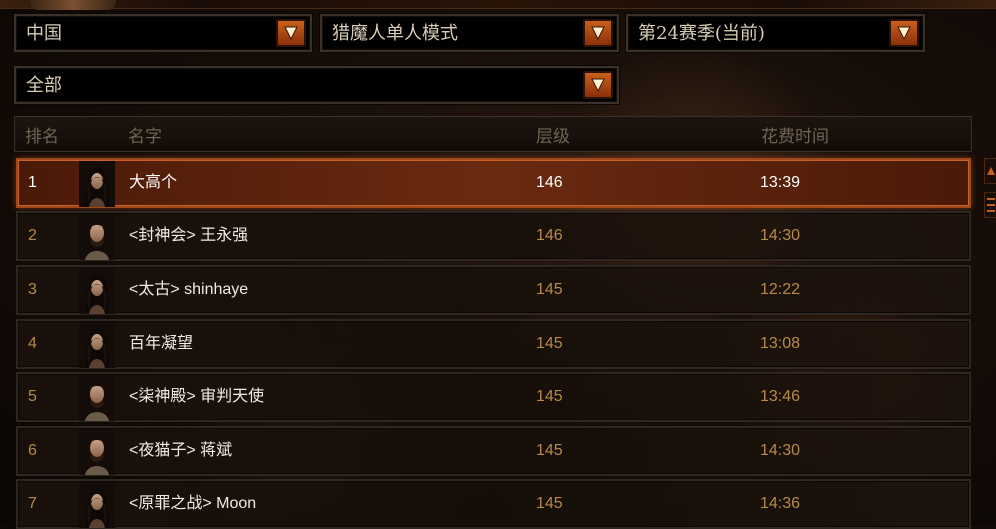  Describe the element at coordinates (990, 171) in the screenshot. I see `scroll-up-icon` at that location.